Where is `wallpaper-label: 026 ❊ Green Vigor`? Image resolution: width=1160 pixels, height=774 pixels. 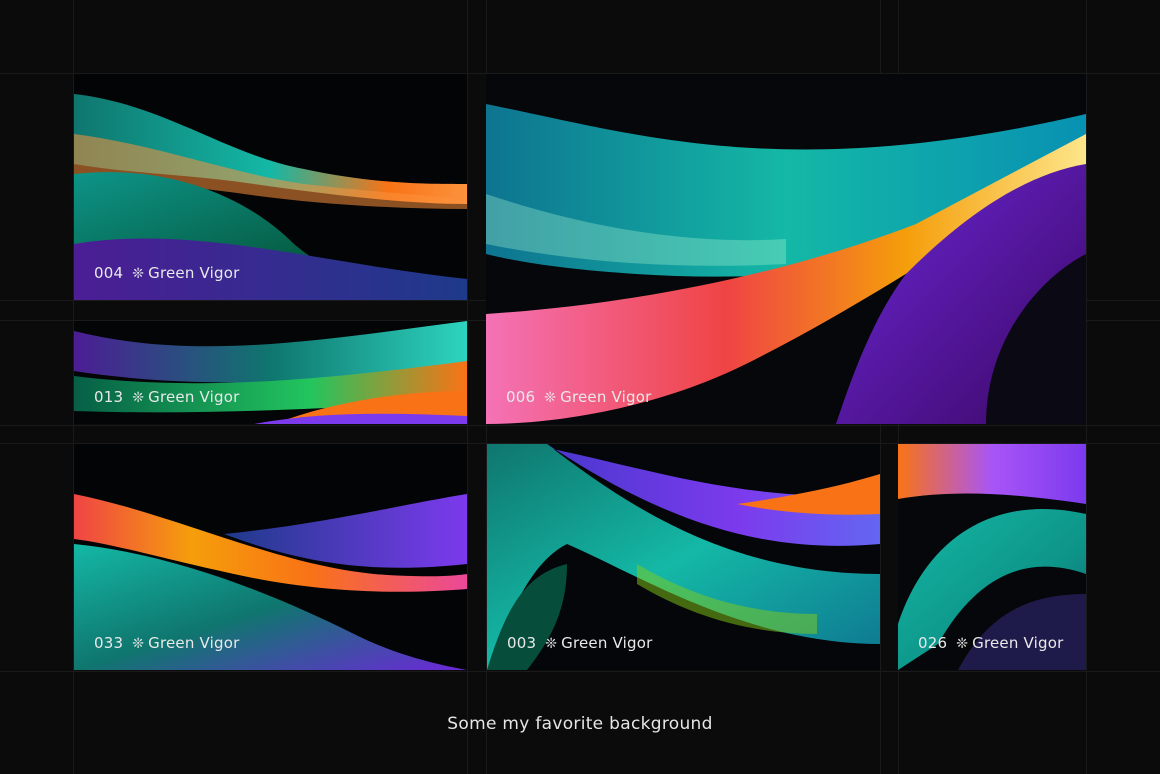
wallpaper-label: 026 ❊ Green Vigor is located at coordinates (991, 643).